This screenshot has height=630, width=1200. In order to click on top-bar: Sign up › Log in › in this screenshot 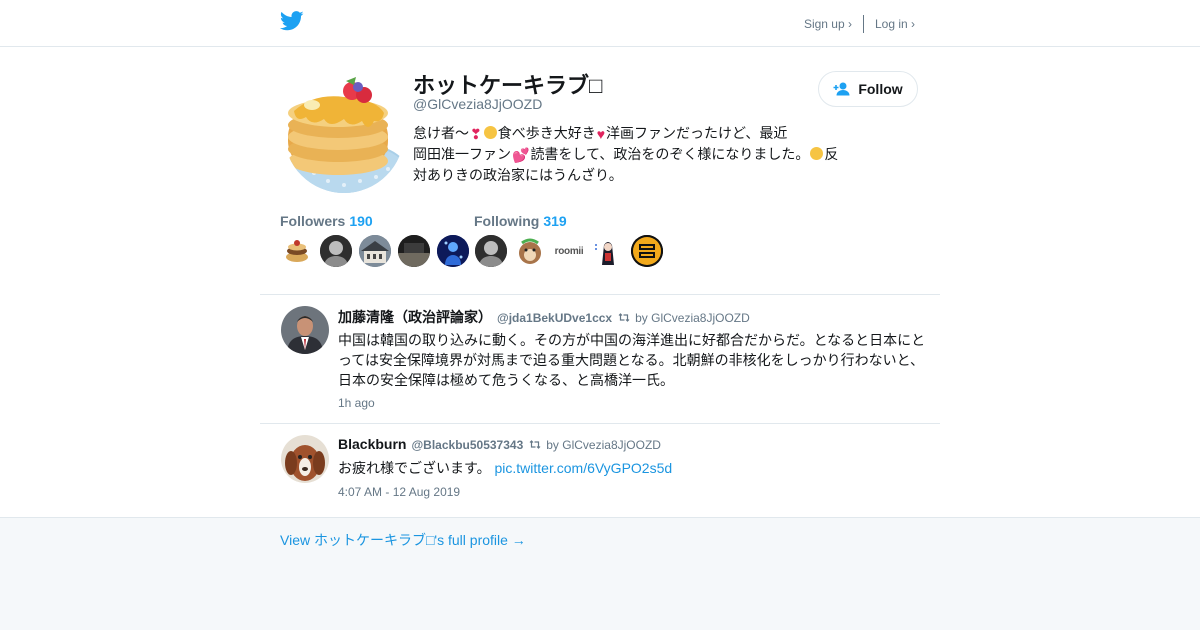, I will do `click(600, 23)`.